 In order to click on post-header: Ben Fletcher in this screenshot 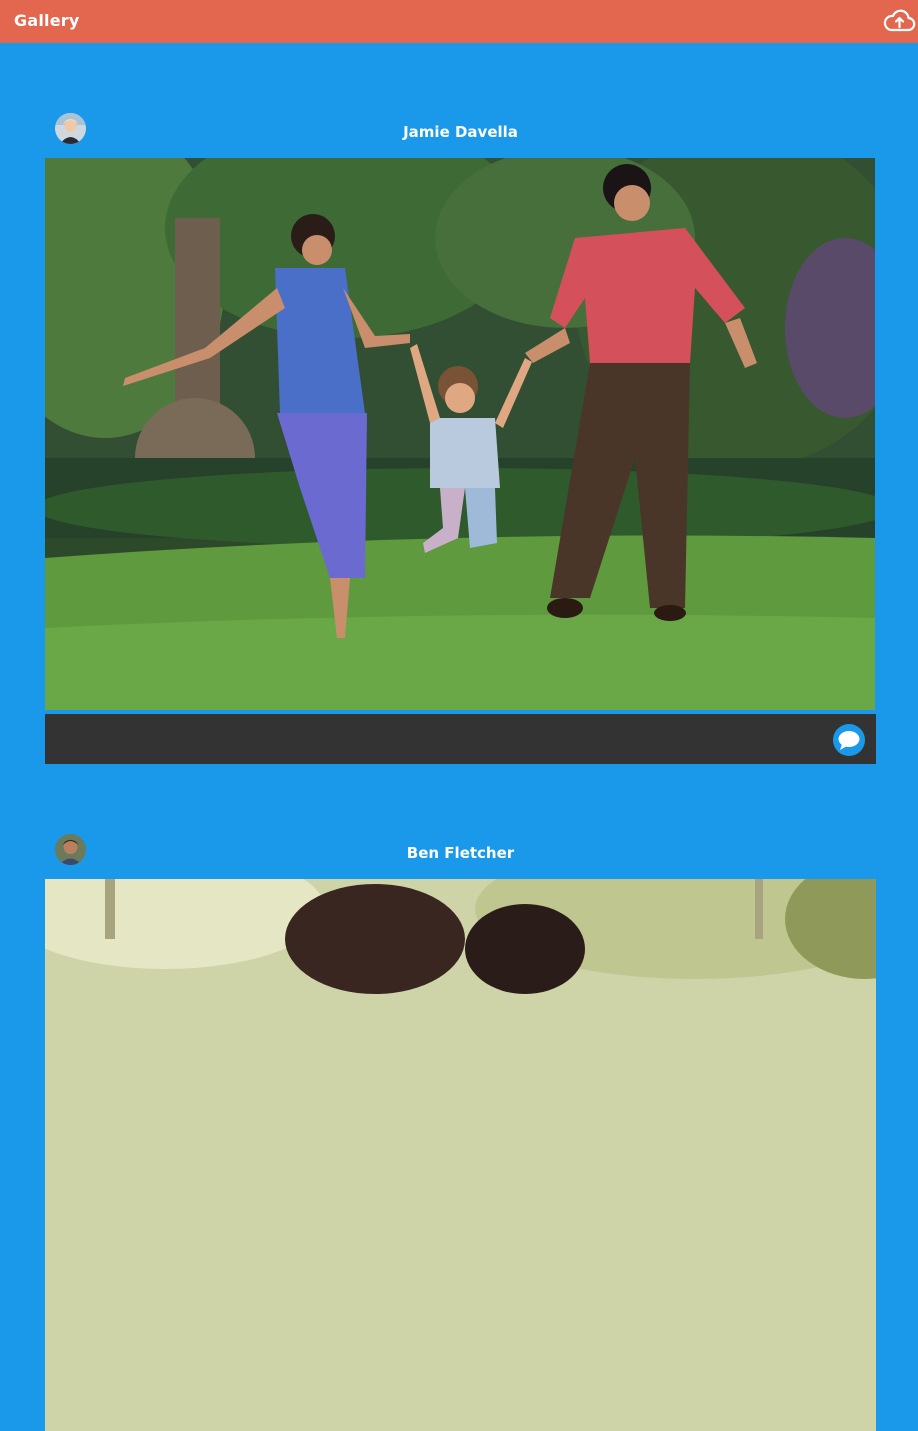, I will do `click(460, 856)`.